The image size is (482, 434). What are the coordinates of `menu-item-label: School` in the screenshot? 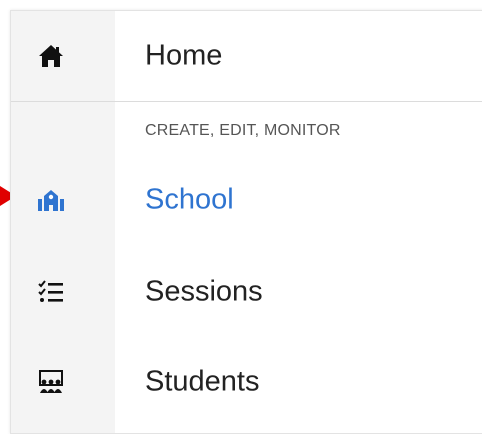 It's located at (189, 199).